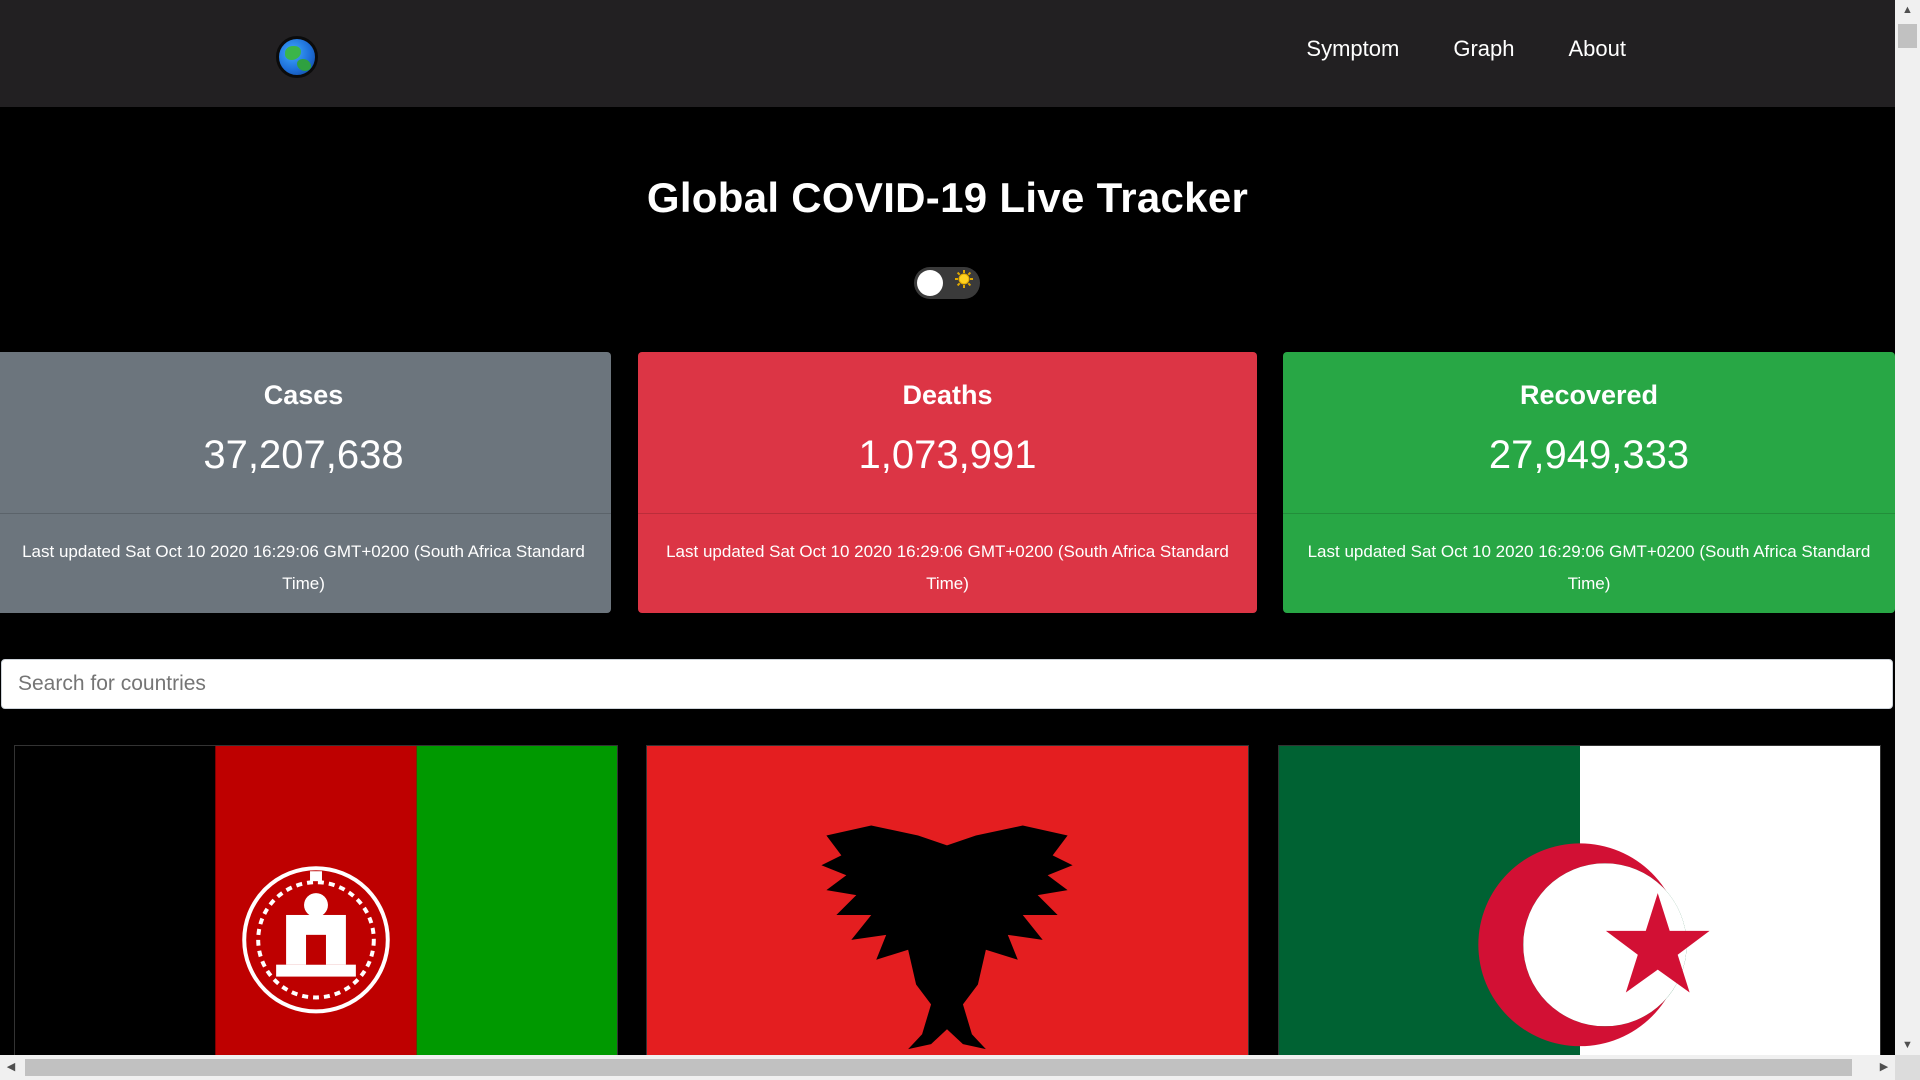 This screenshot has height=1080, width=1920. What do you see at coordinates (1884, 1067) in the screenshot?
I see `scroll-right-icon: ▶` at bounding box center [1884, 1067].